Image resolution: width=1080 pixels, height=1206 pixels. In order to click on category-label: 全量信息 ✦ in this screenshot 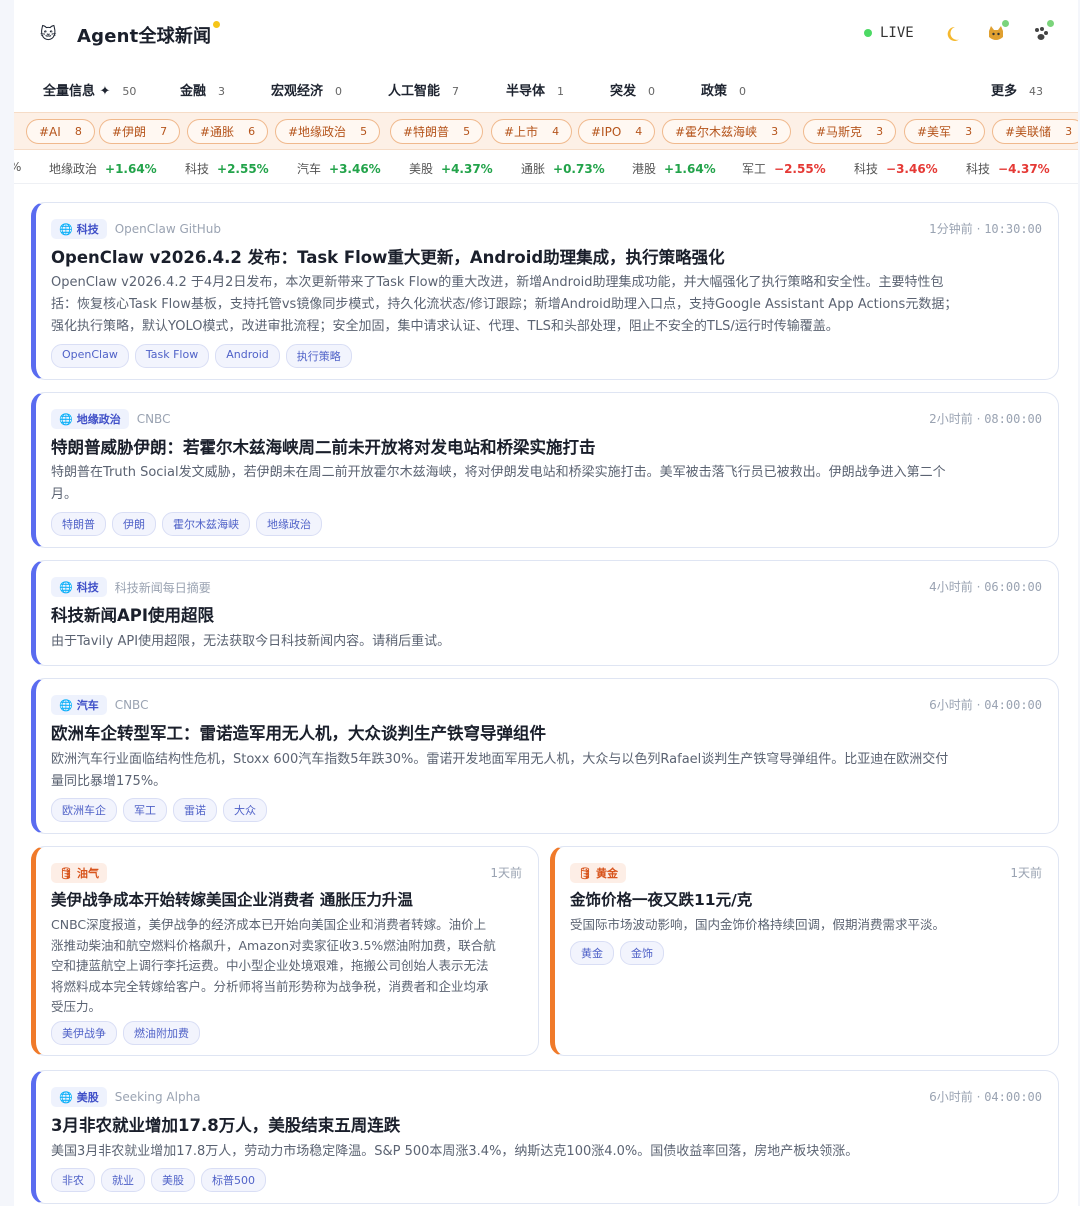, I will do `click(77, 91)`.